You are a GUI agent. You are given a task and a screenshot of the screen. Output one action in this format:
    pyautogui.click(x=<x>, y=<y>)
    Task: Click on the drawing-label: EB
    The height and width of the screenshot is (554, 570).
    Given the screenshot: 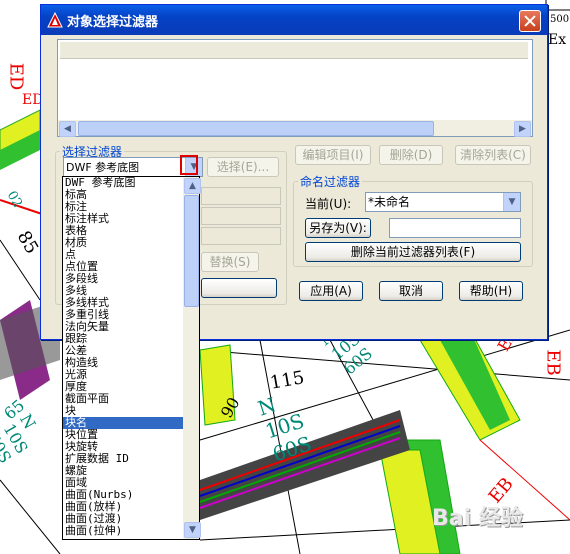 What is the action you would take?
    pyautogui.click(x=553, y=362)
    